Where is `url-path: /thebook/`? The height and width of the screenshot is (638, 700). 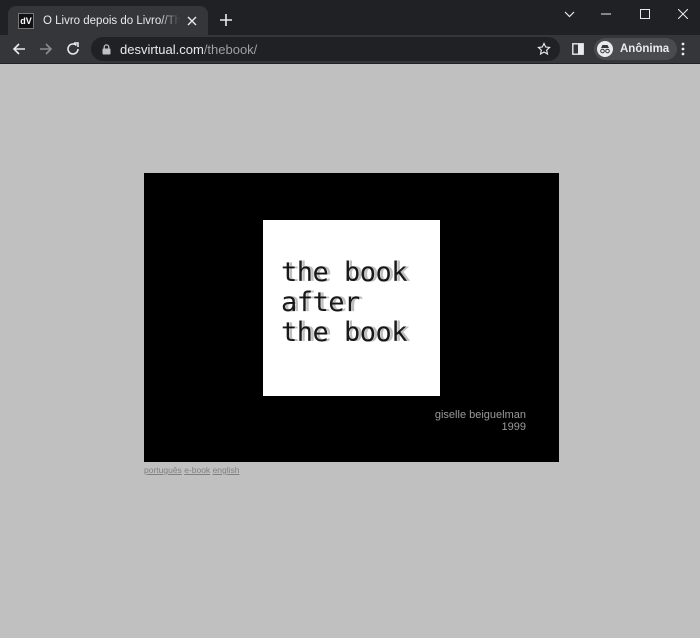
url-path: /thebook/ is located at coordinates (230, 49).